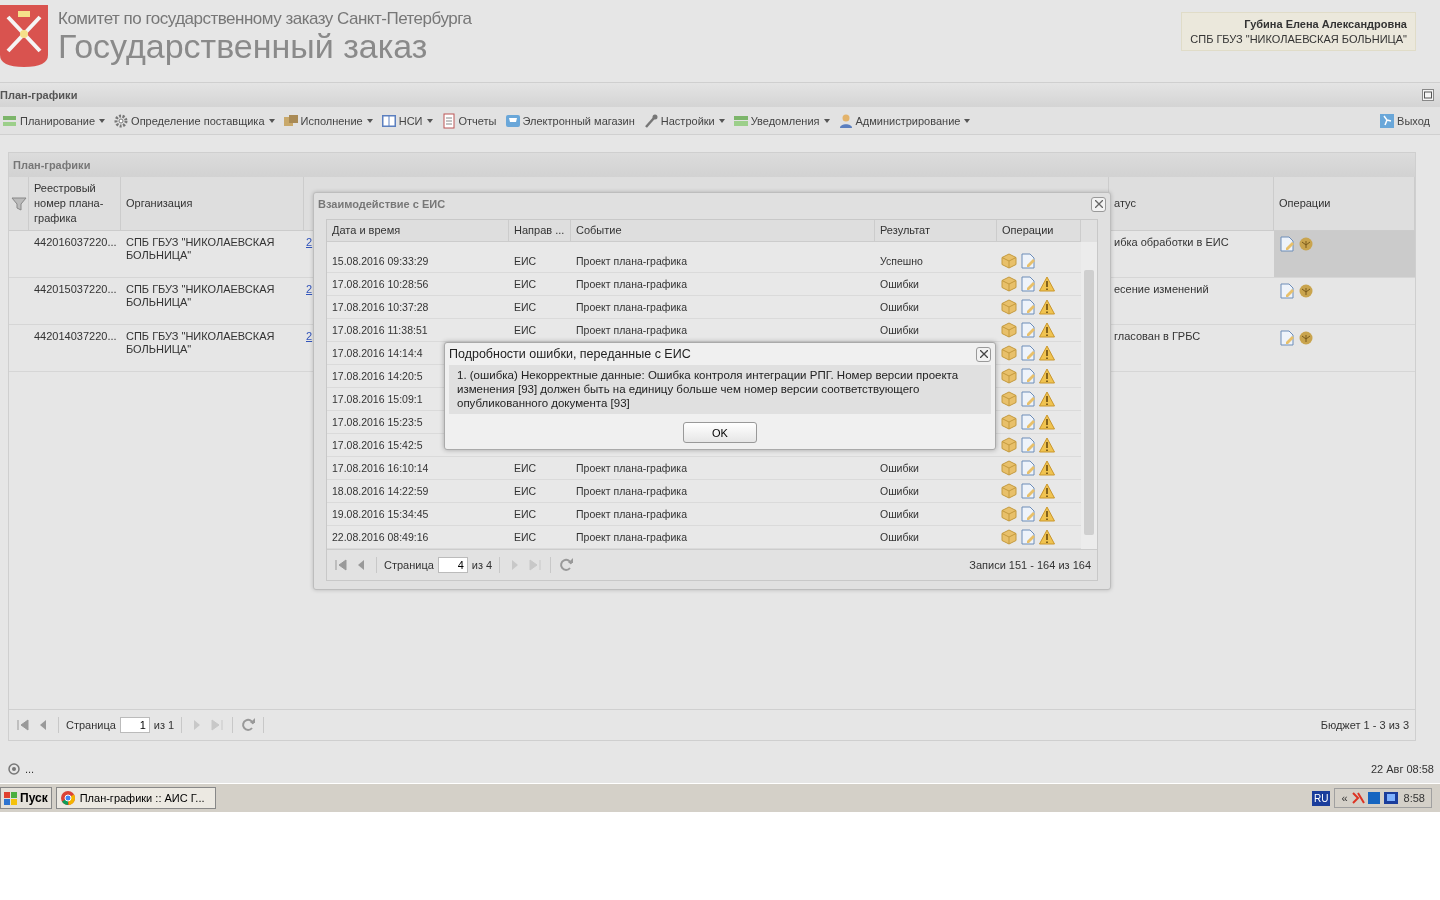 The width and height of the screenshot is (1440, 900). What do you see at coordinates (904, 120) in the screenshot?
I see `menu-item: Администрирование` at bounding box center [904, 120].